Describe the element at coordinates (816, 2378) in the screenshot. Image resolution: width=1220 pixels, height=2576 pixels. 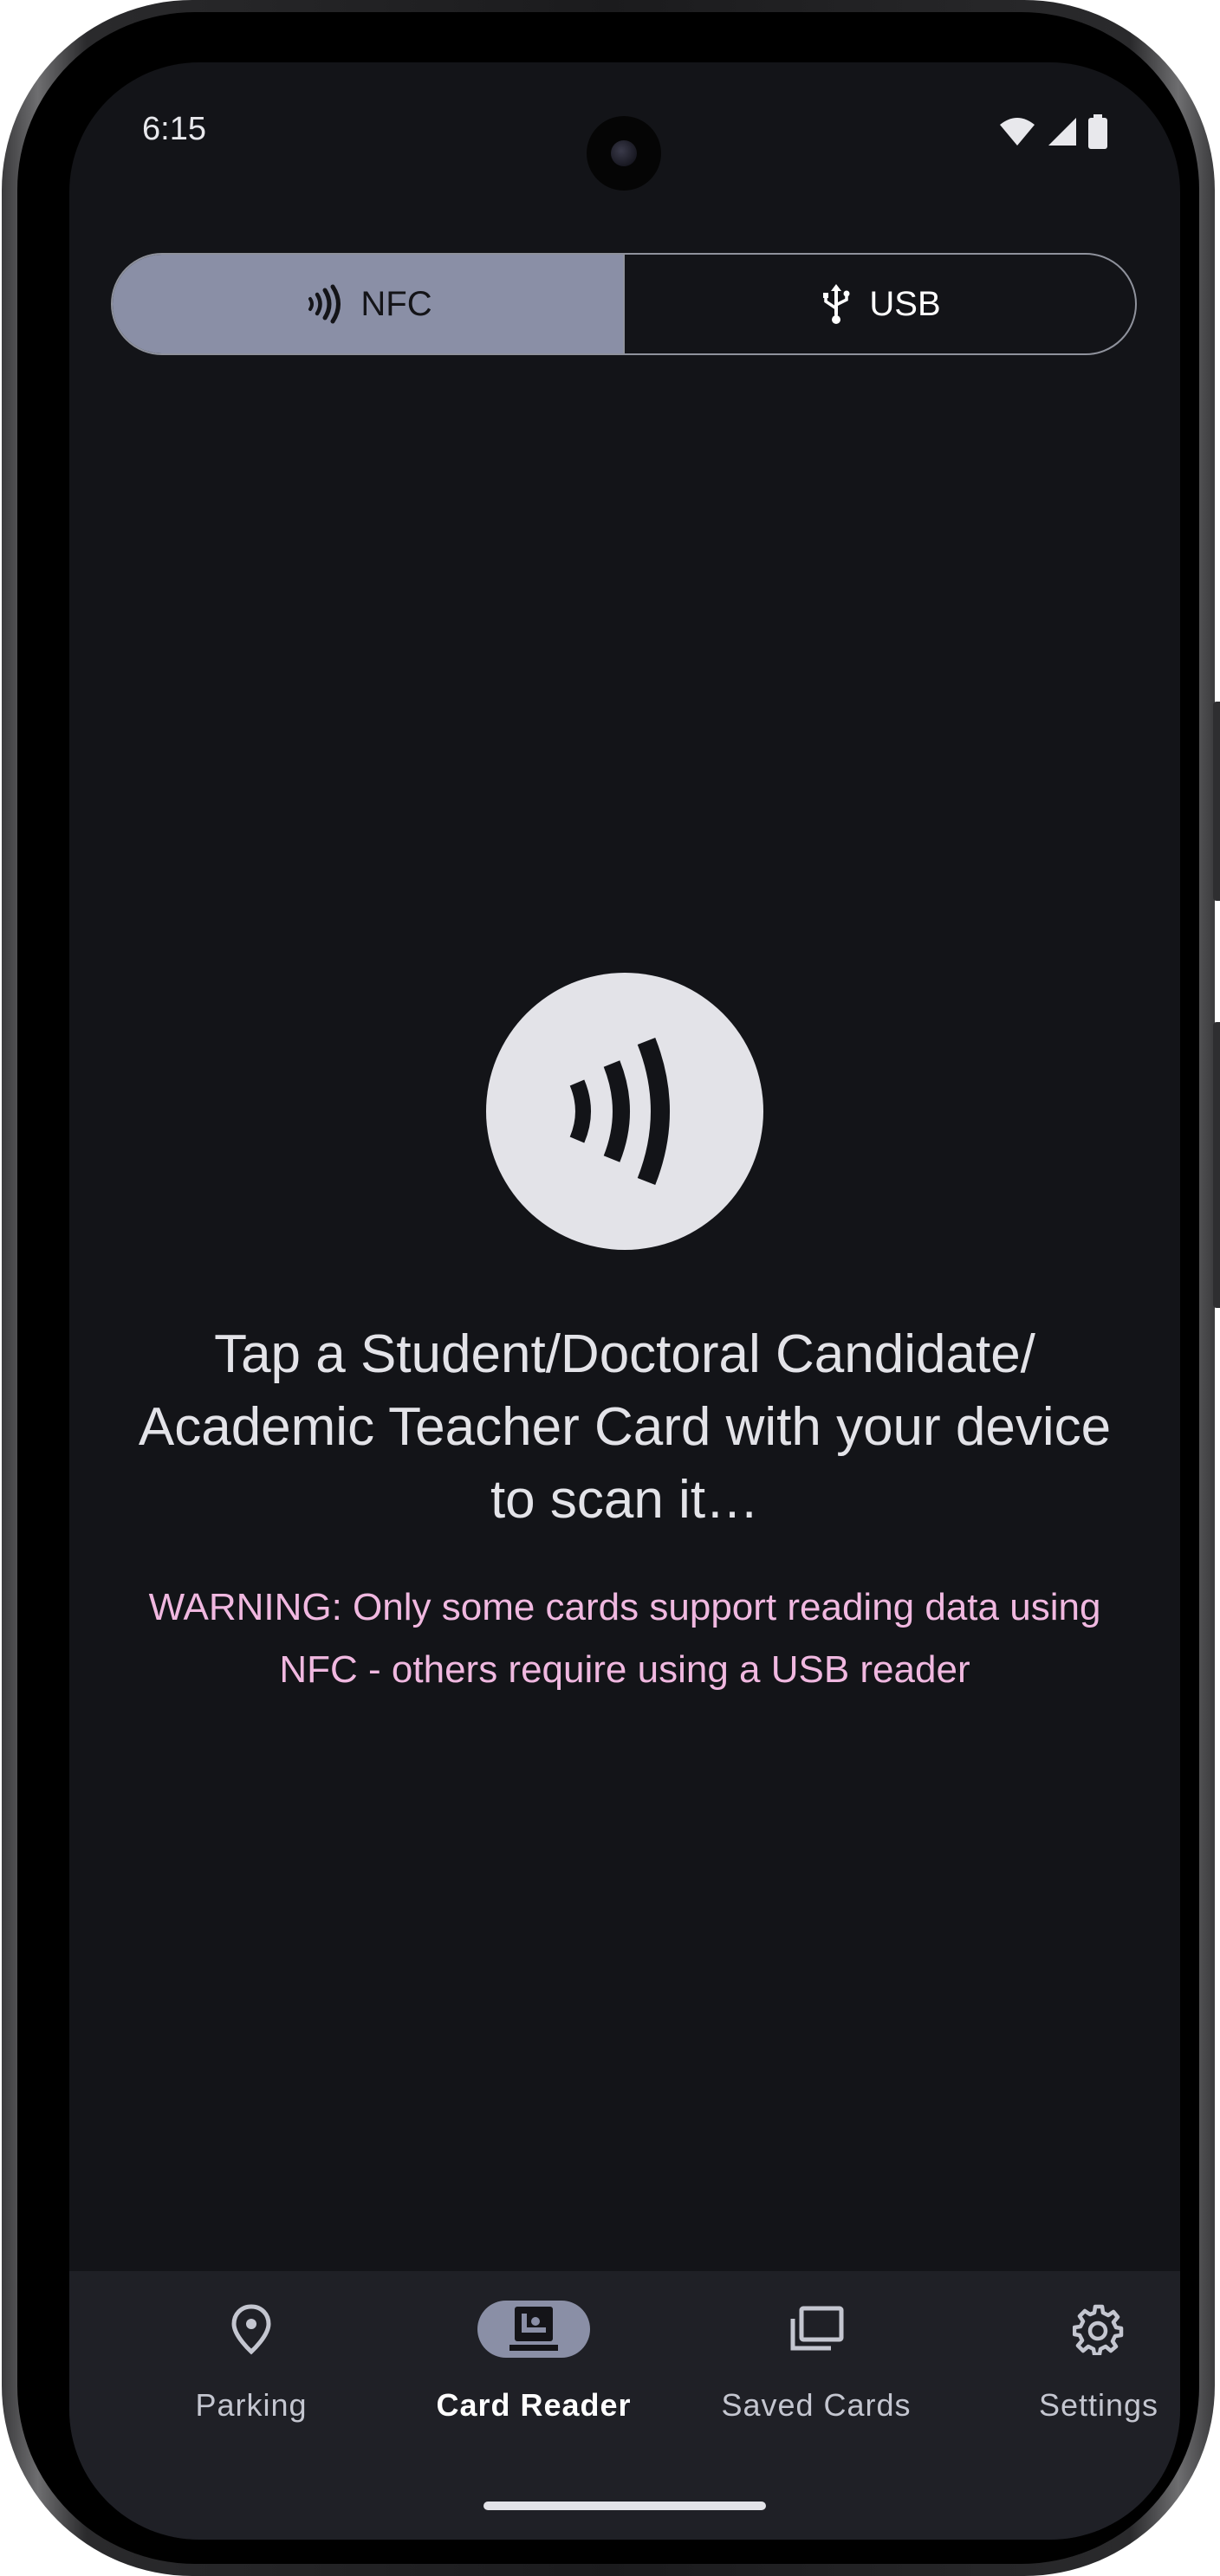
I see `nav-item-saved-cards: Saved Cards` at that location.